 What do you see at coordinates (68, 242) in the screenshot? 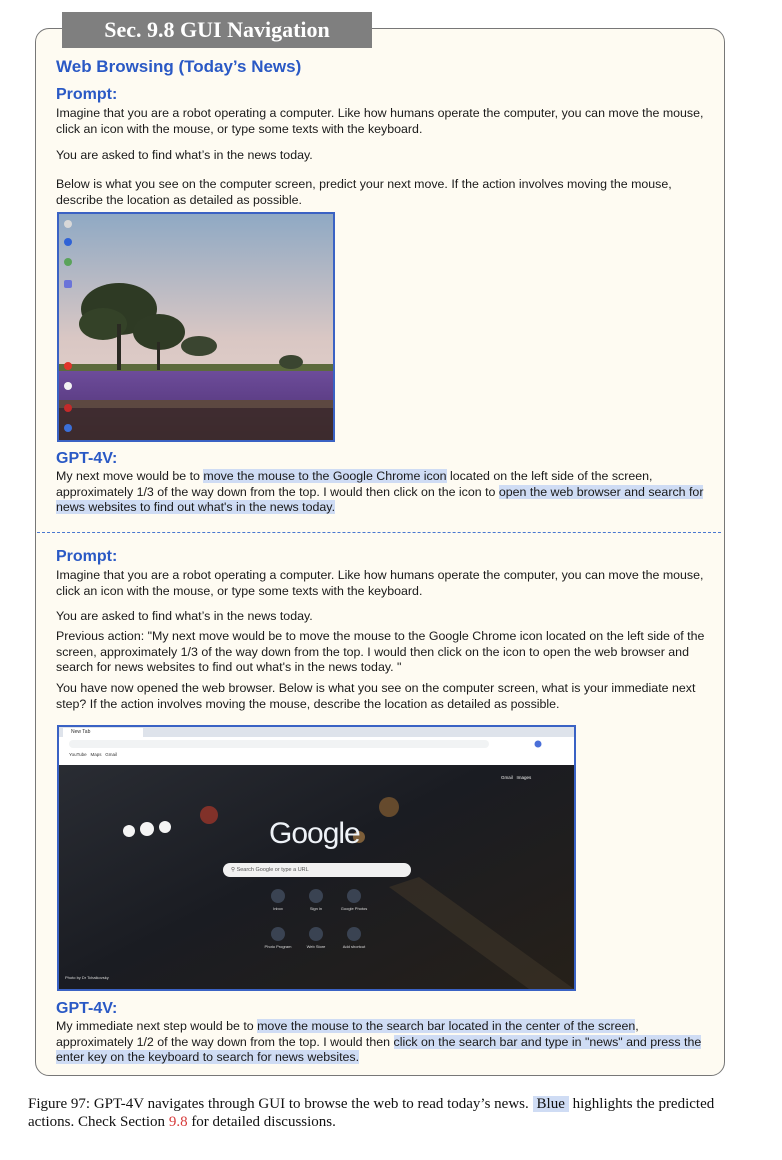
I see `zoom-icon` at bounding box center [68, 242].